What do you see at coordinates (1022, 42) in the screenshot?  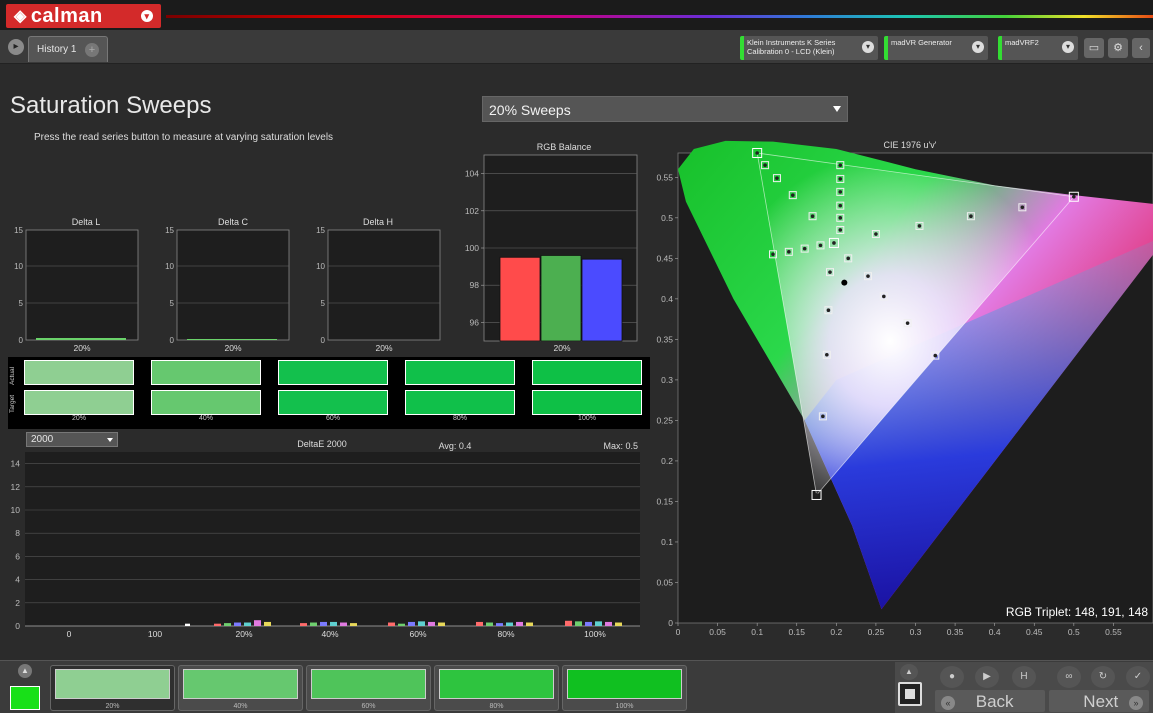 I see `display-name: madVRF2` at bounding box center [1022, 42].